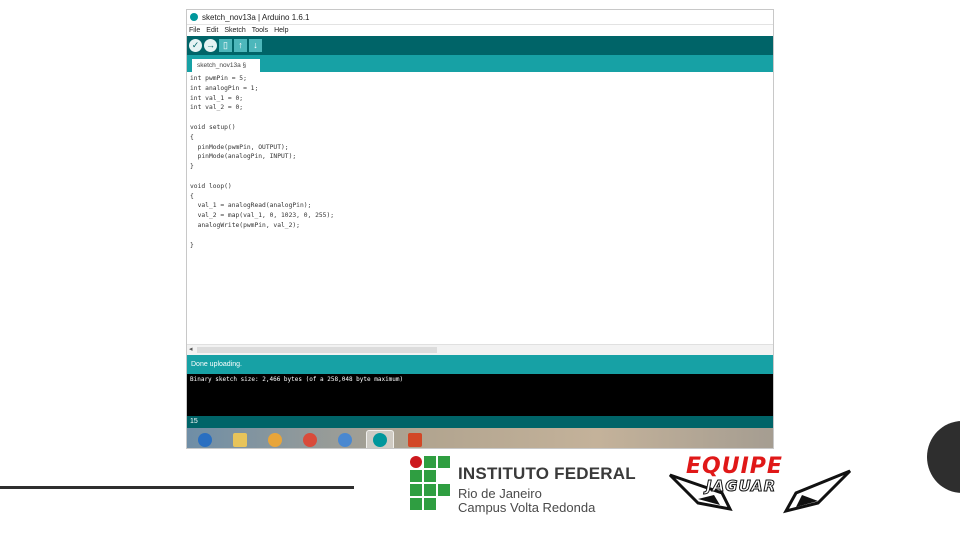  I want to click on jaguar-subtitle: JAGUAR, so click(741, 486).